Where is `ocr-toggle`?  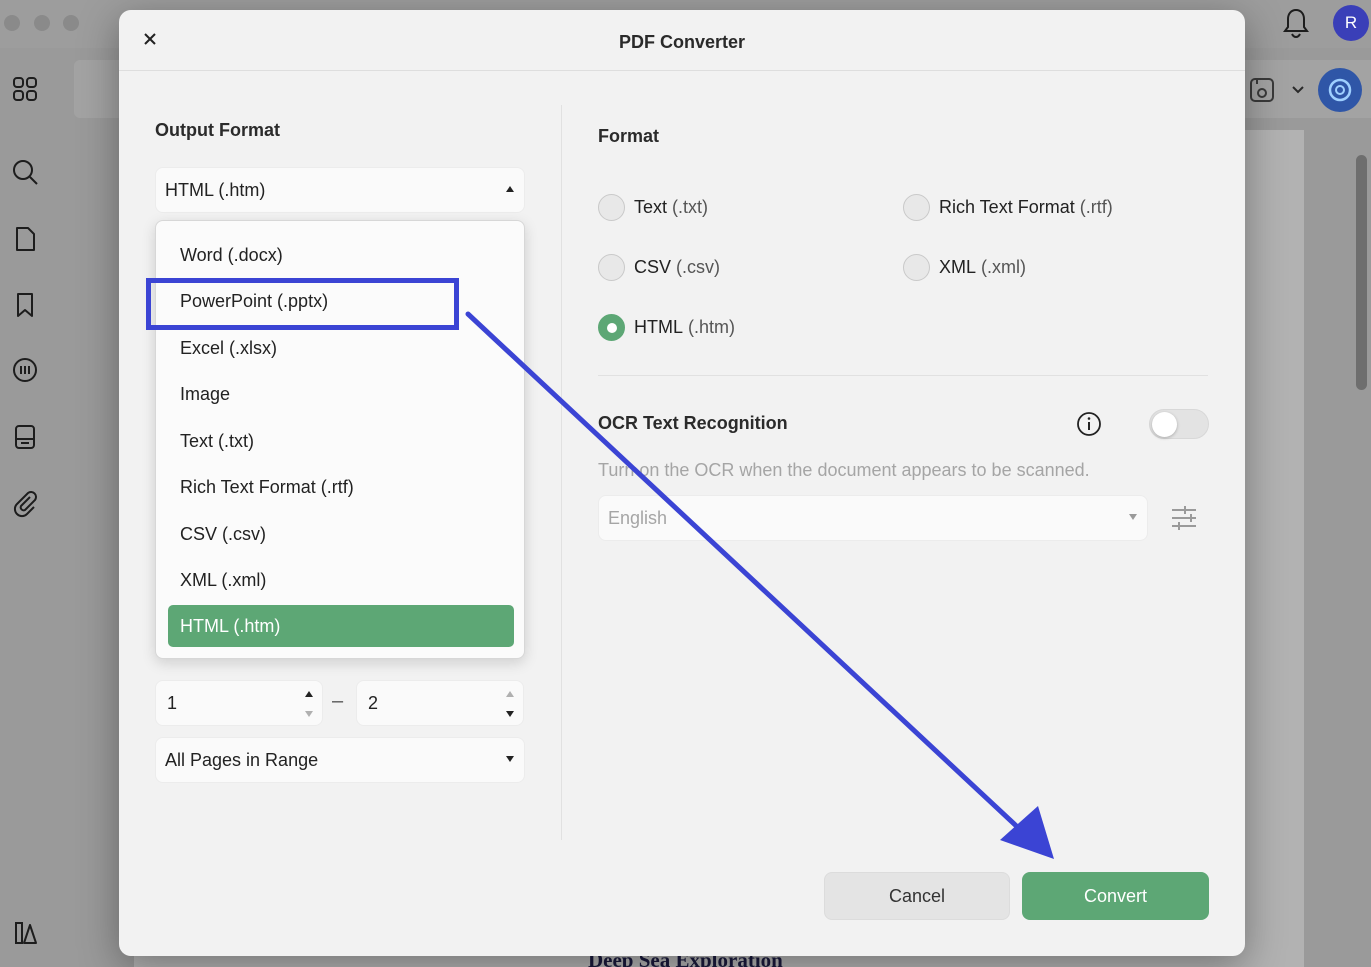
ocr-toggle is located at coordinates (1179, 424).